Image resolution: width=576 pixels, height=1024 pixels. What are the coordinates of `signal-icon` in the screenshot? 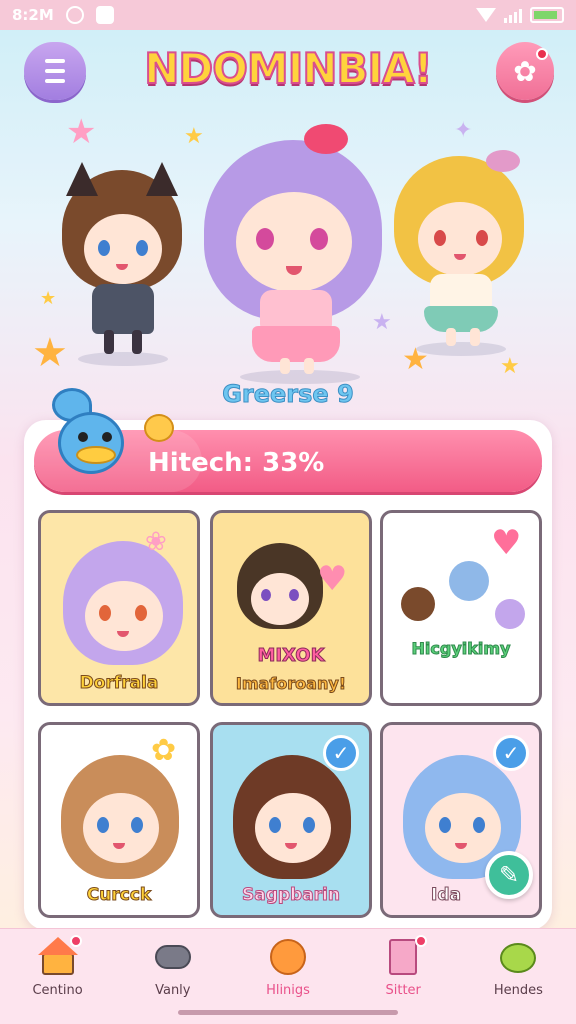 It's located at (513, 15).